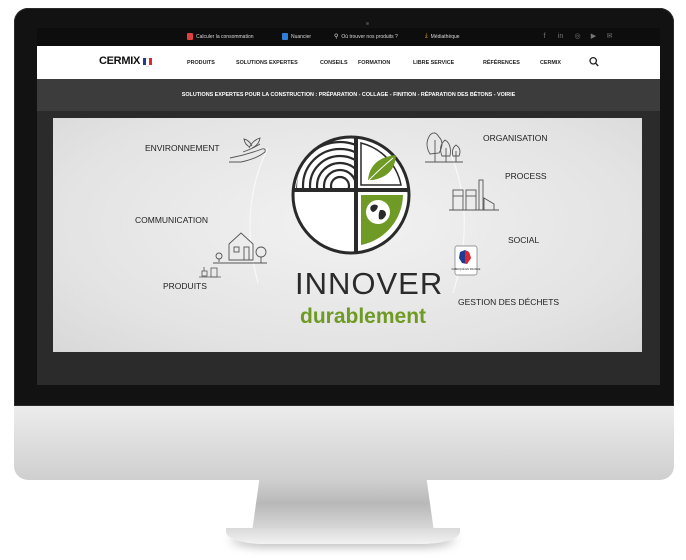 The image size is (686, 560). Describe the element at coordinates (240, 248) in the screenshot. I see `house-icon` at that location.